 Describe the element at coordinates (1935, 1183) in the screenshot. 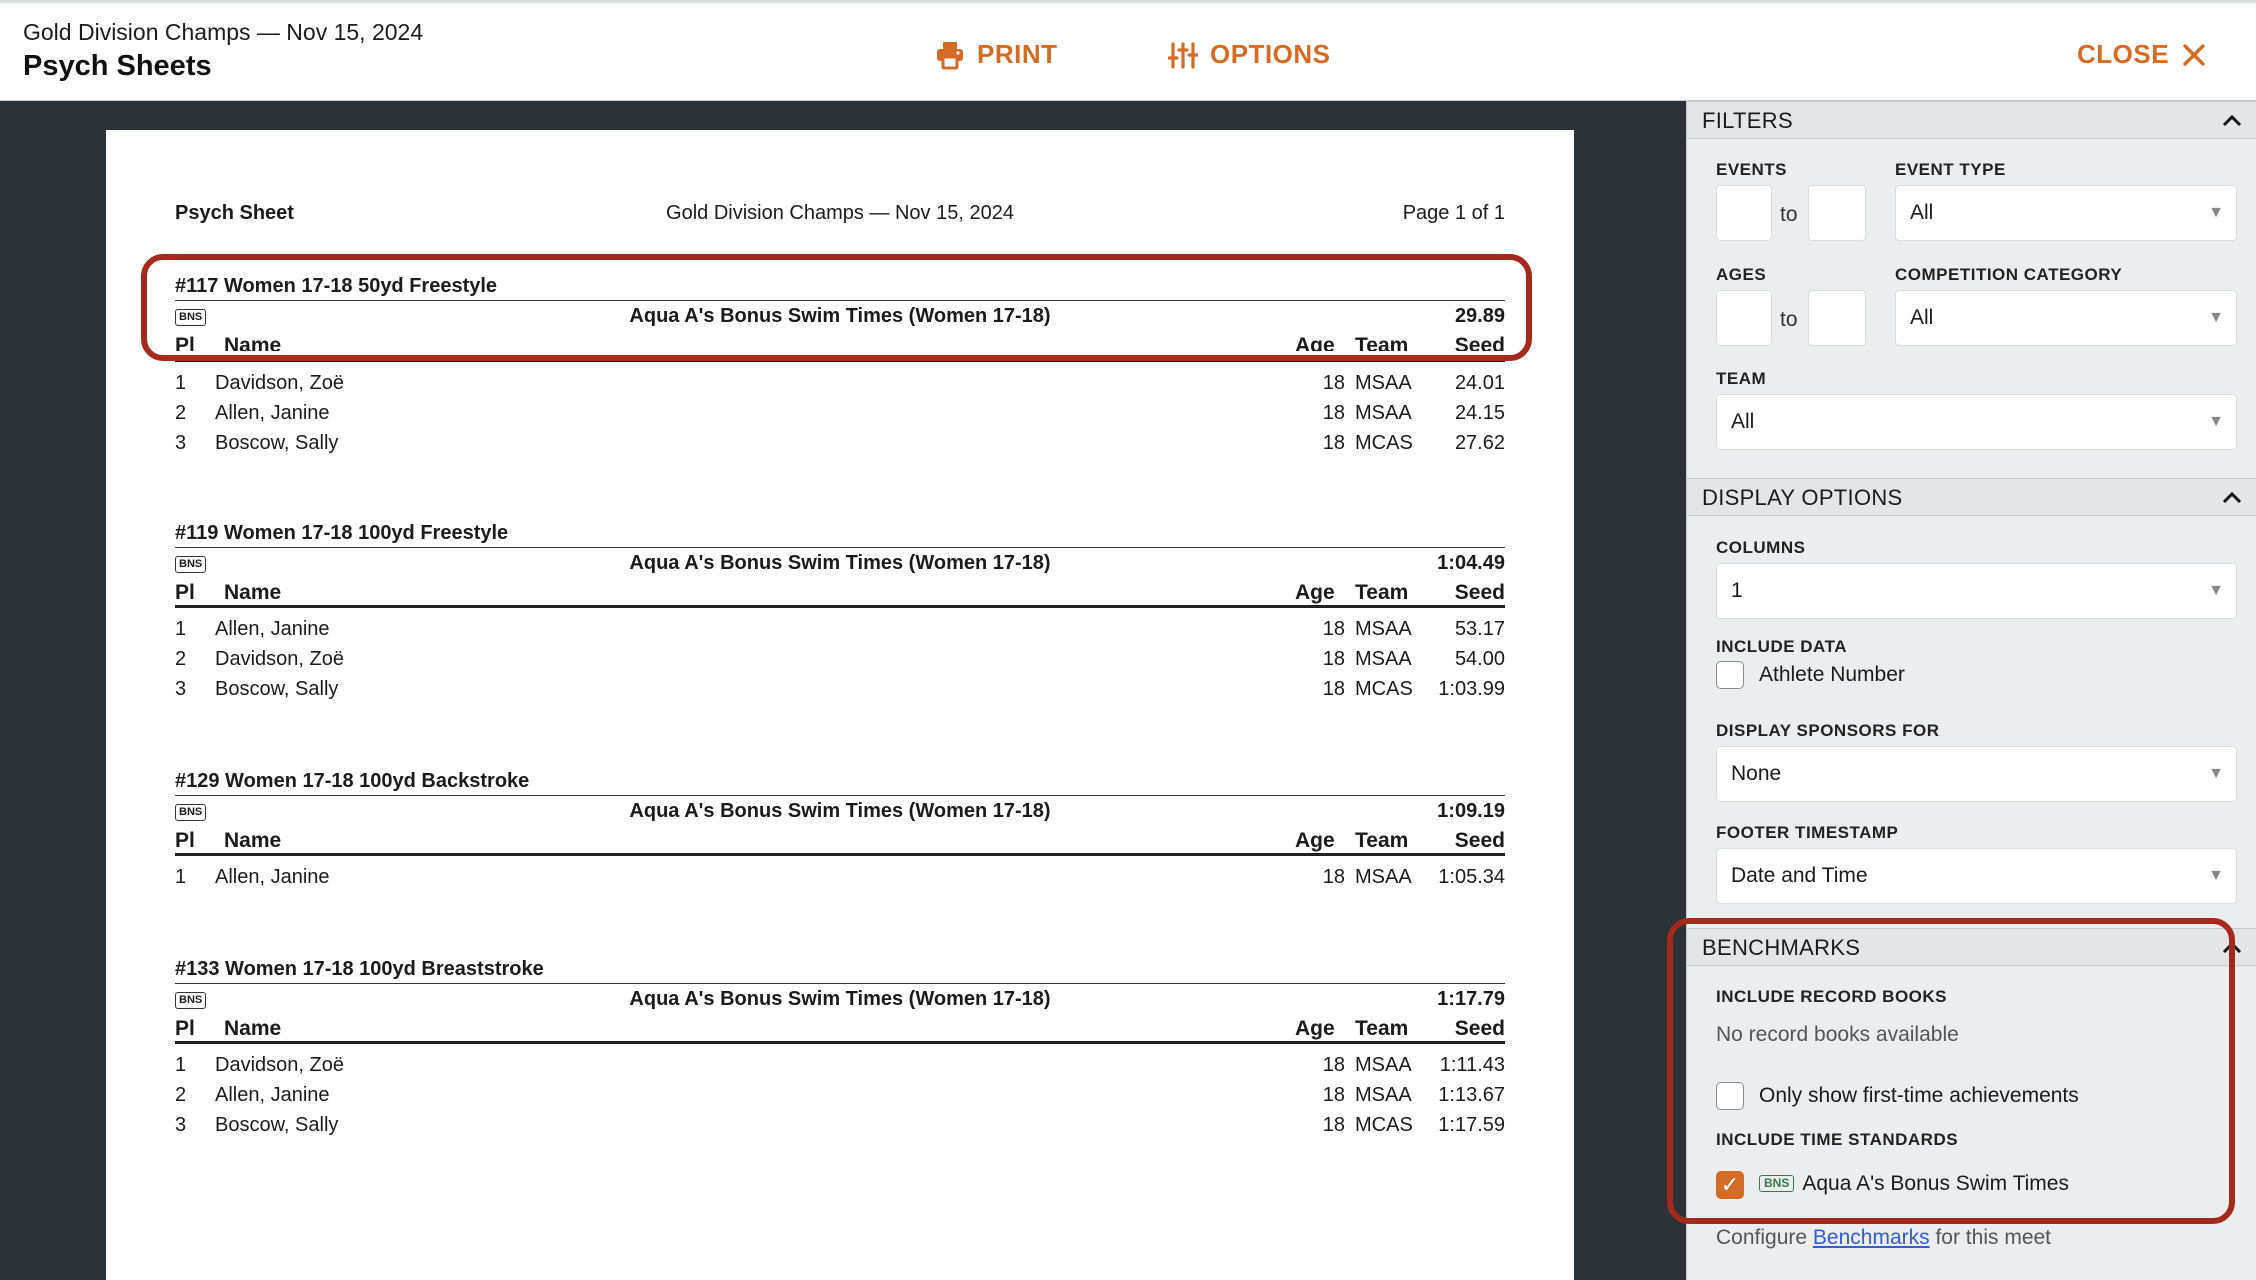

I see `standard-option-label: Aqua A's Bonus Swim Times` at that location.